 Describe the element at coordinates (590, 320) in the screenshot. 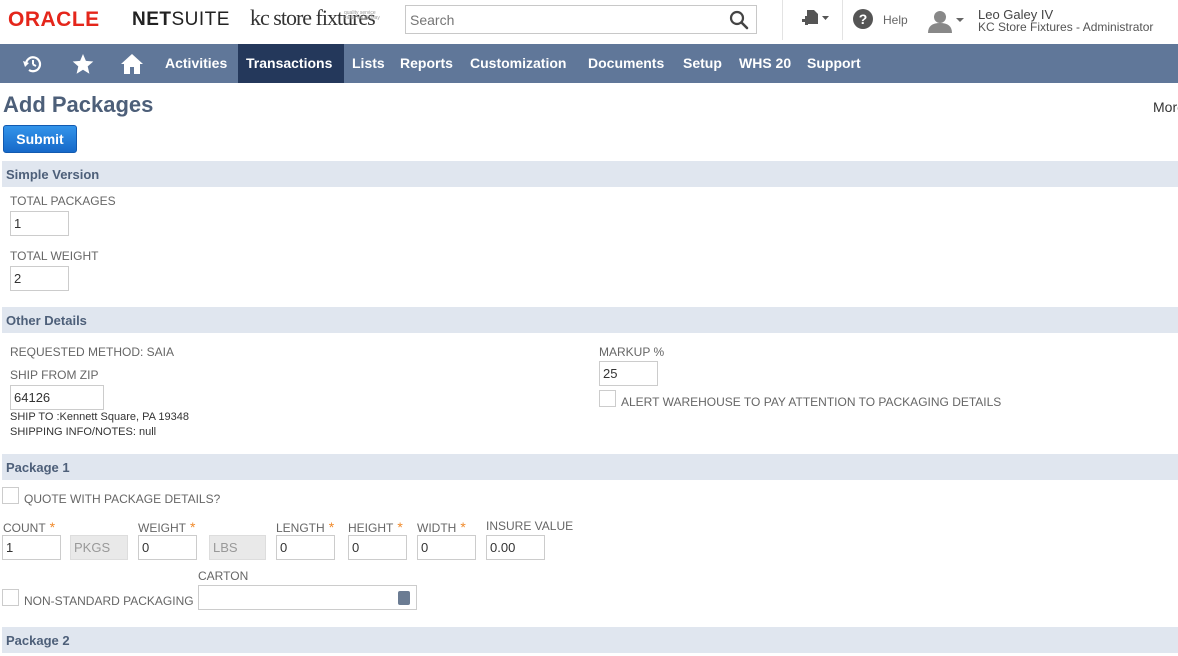

I see `section-header-other-details: Other Details` at that location.